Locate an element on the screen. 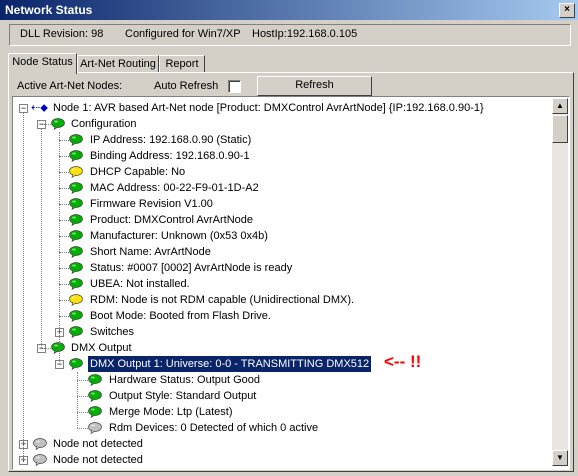  config-item: UBEA: Not installed. is located at coordinates (281, 284).